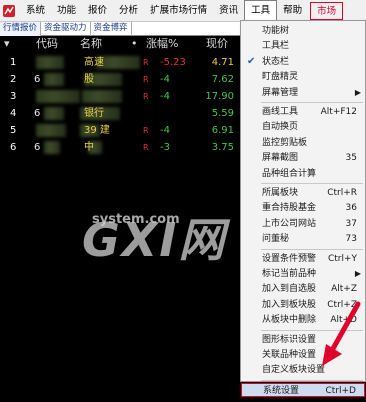 The height and width of the screenshot is (402, 366). Describe the element at coordinates (341, 333) in the screenshot. I see `red-arrow-annotation-icon` at that location.